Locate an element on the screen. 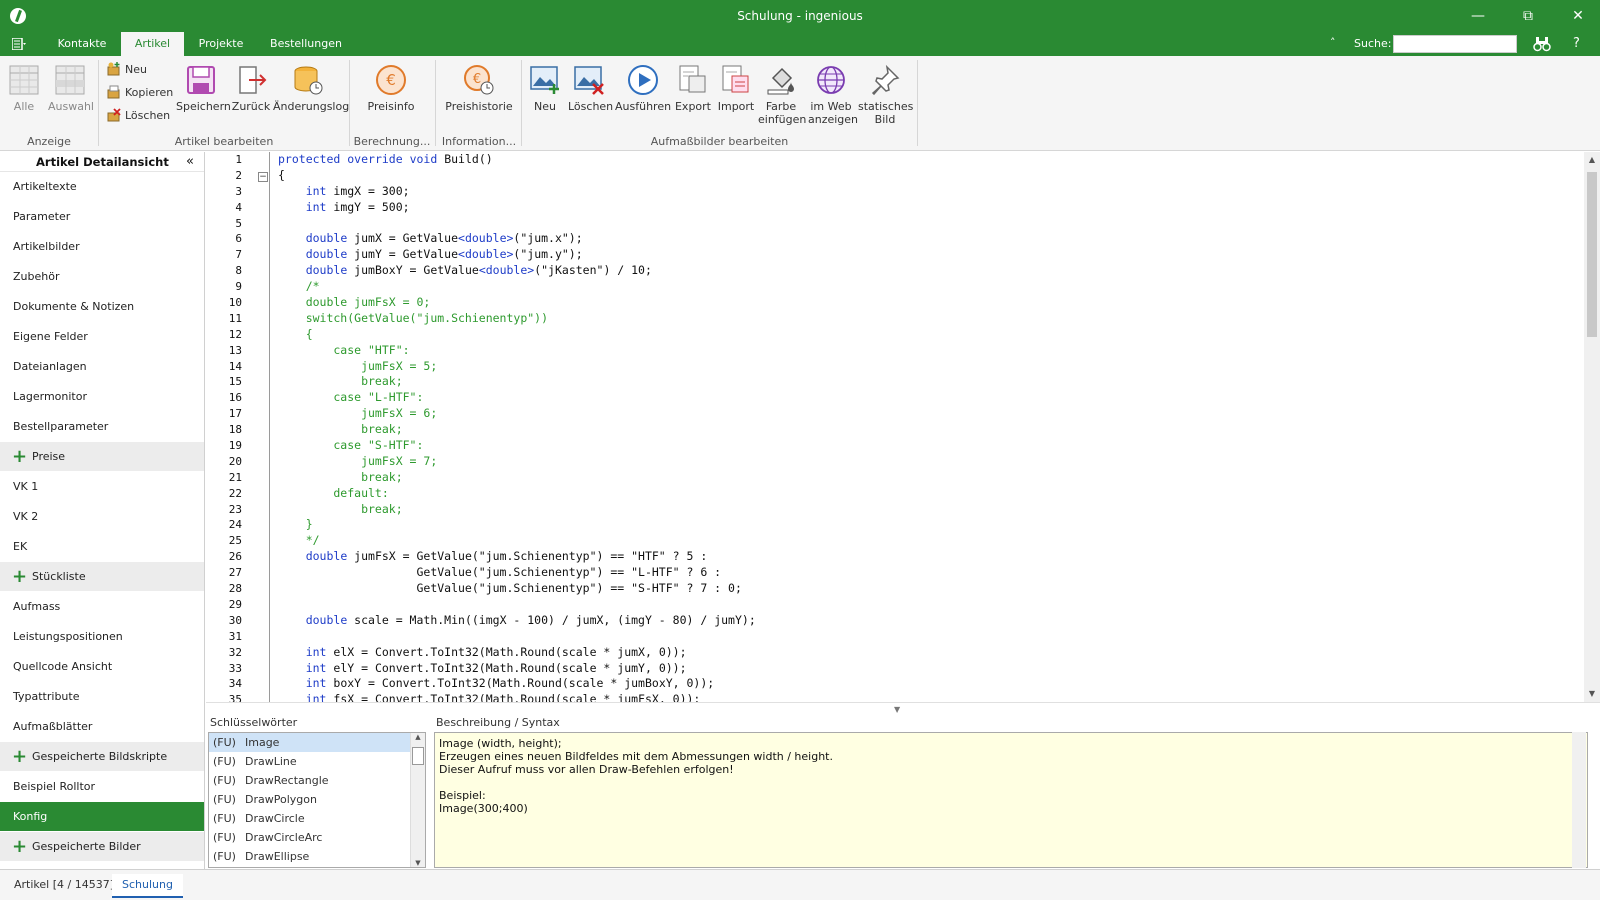  collapse-ribbon-icon: ˄ is located at coordinates (1333, 42).